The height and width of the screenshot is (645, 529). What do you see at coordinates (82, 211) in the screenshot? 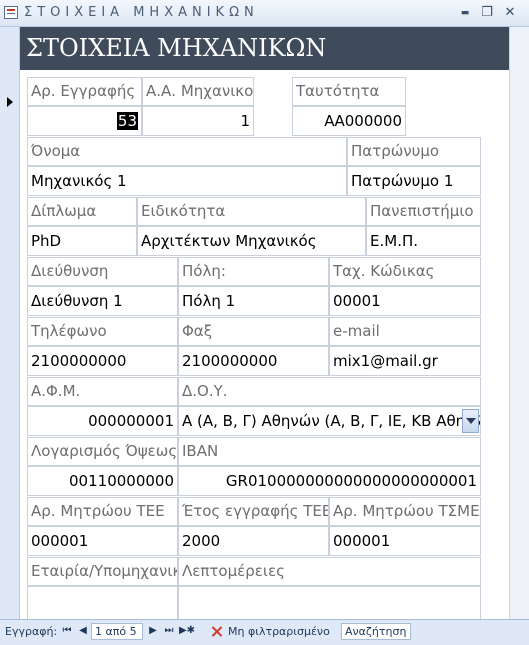
I see `degree-label: Δίπλωμα` at bounding box center [82, 211].